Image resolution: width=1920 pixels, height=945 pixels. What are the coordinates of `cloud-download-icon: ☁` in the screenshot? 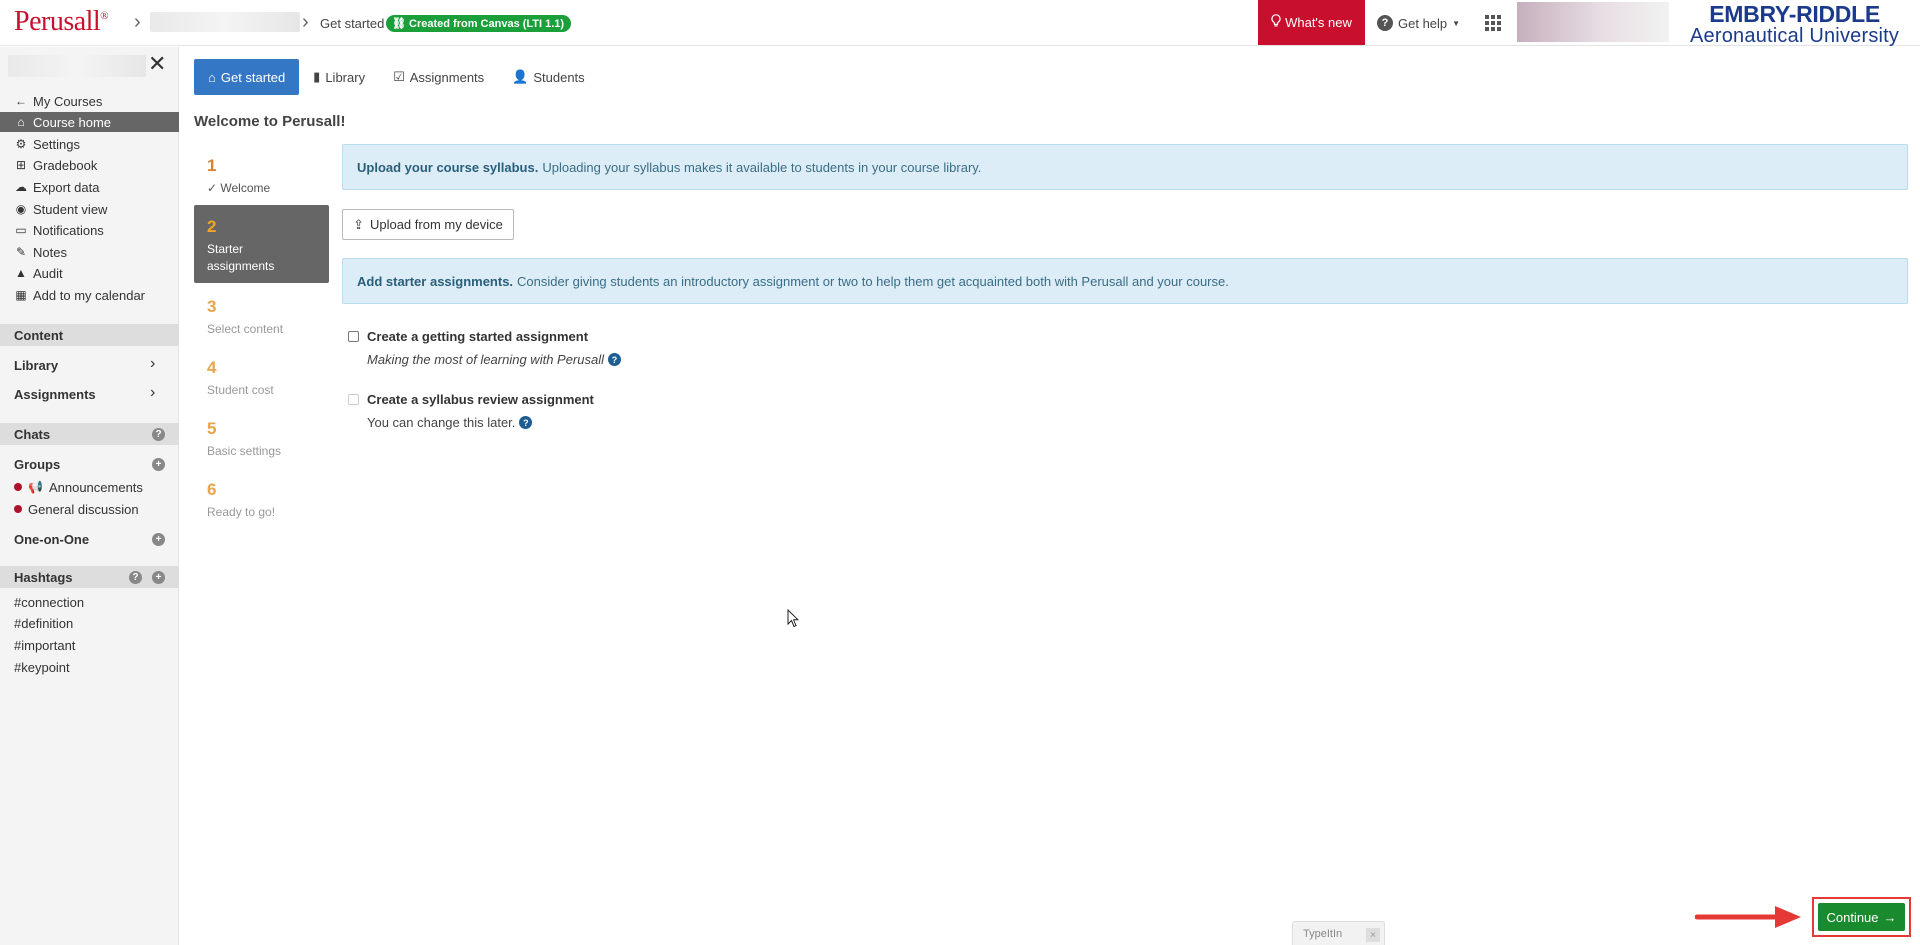 It's located at (21, 187).